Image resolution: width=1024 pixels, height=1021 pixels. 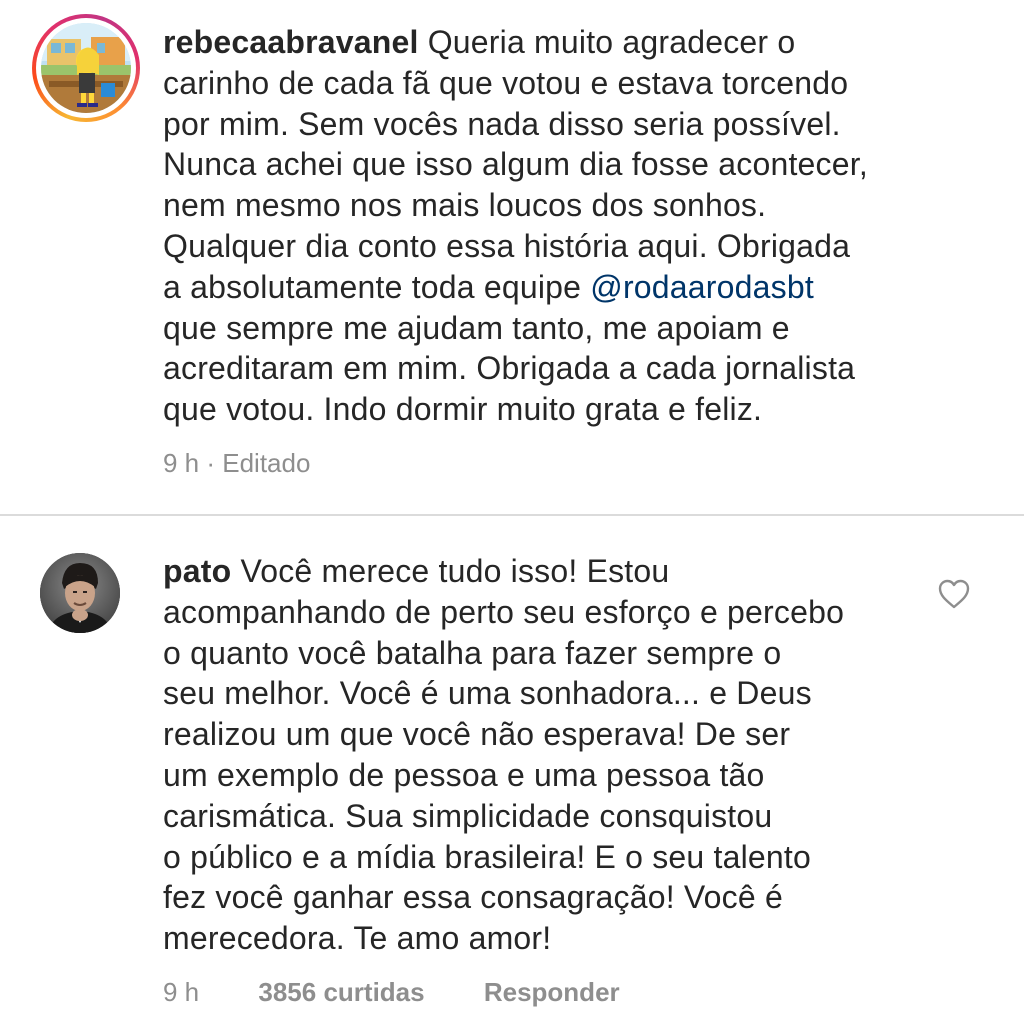 I want to click on cartoon-avatar-icon, so click(x=86, y=68).